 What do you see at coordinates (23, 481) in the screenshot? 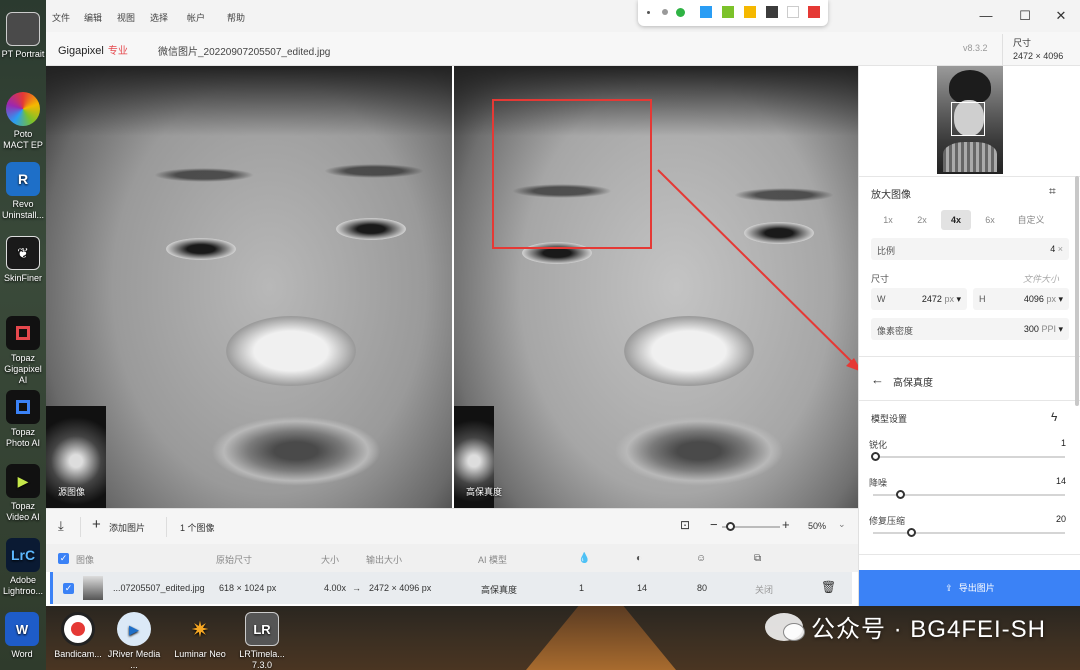
I see `app-icon: ▶` at bounding box center [23, 481].